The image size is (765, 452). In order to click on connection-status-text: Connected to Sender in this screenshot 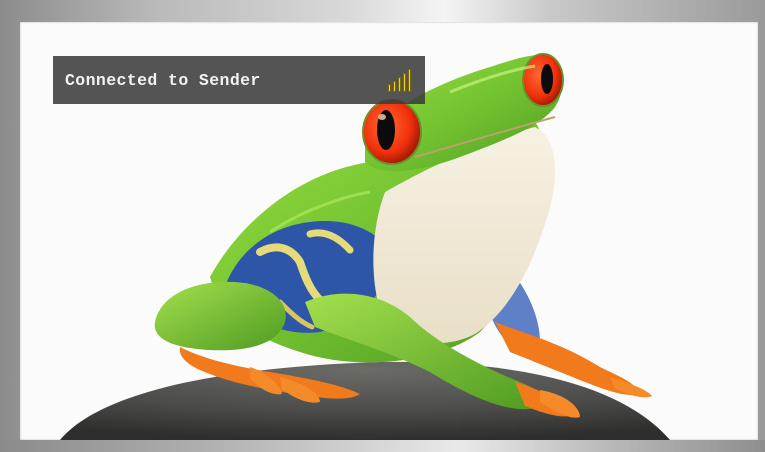, I will do `click(163, 80)`.